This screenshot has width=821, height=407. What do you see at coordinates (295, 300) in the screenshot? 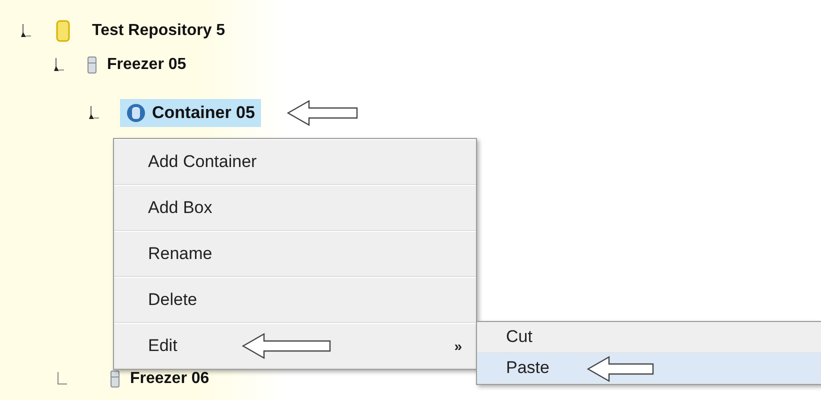
I see `menu-item: Delete` at bounding box center [295, 300].